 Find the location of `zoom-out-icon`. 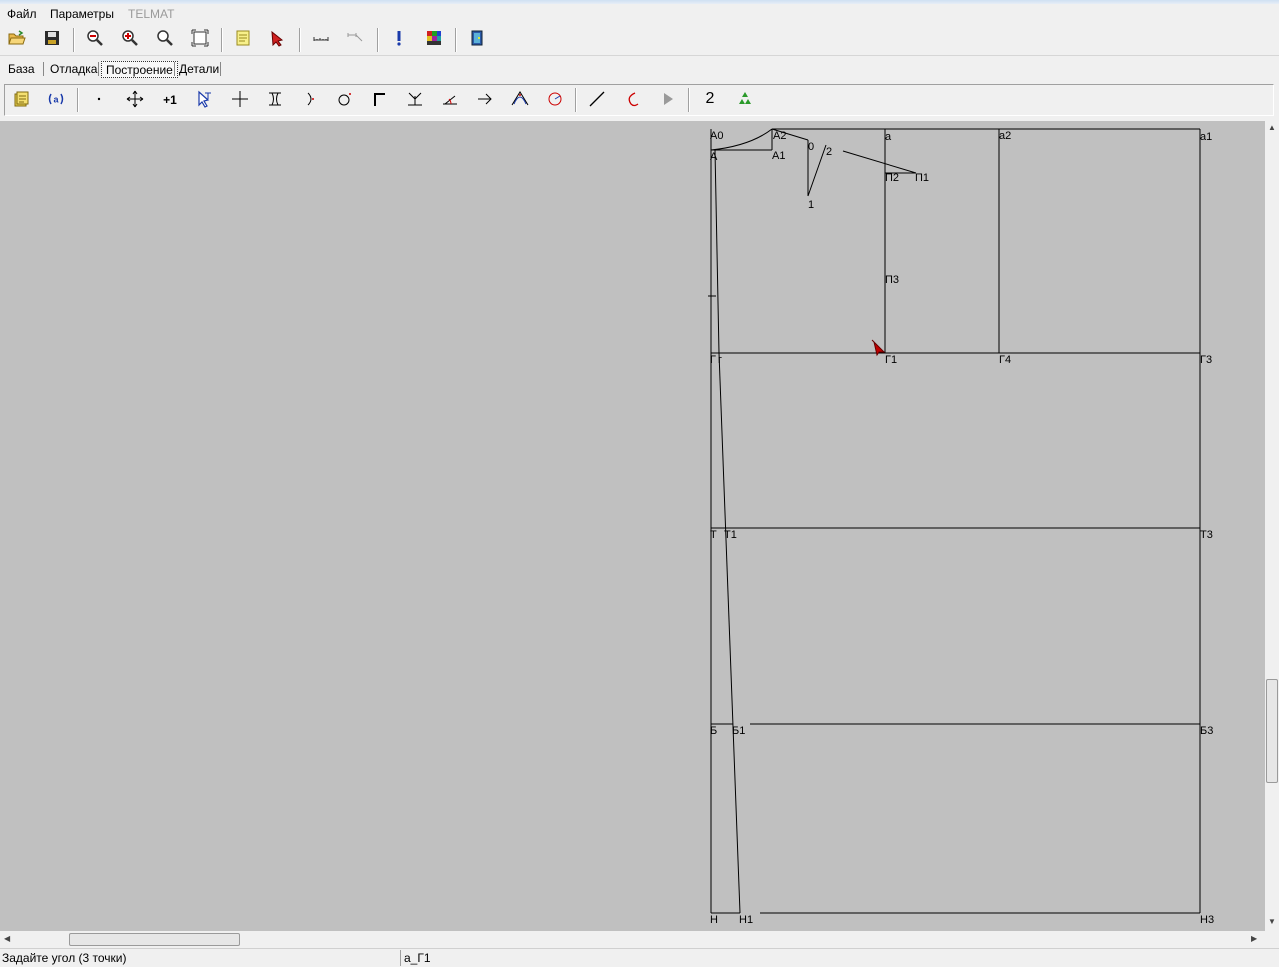

zoom-out-icon is located at coordinates (95, 38).